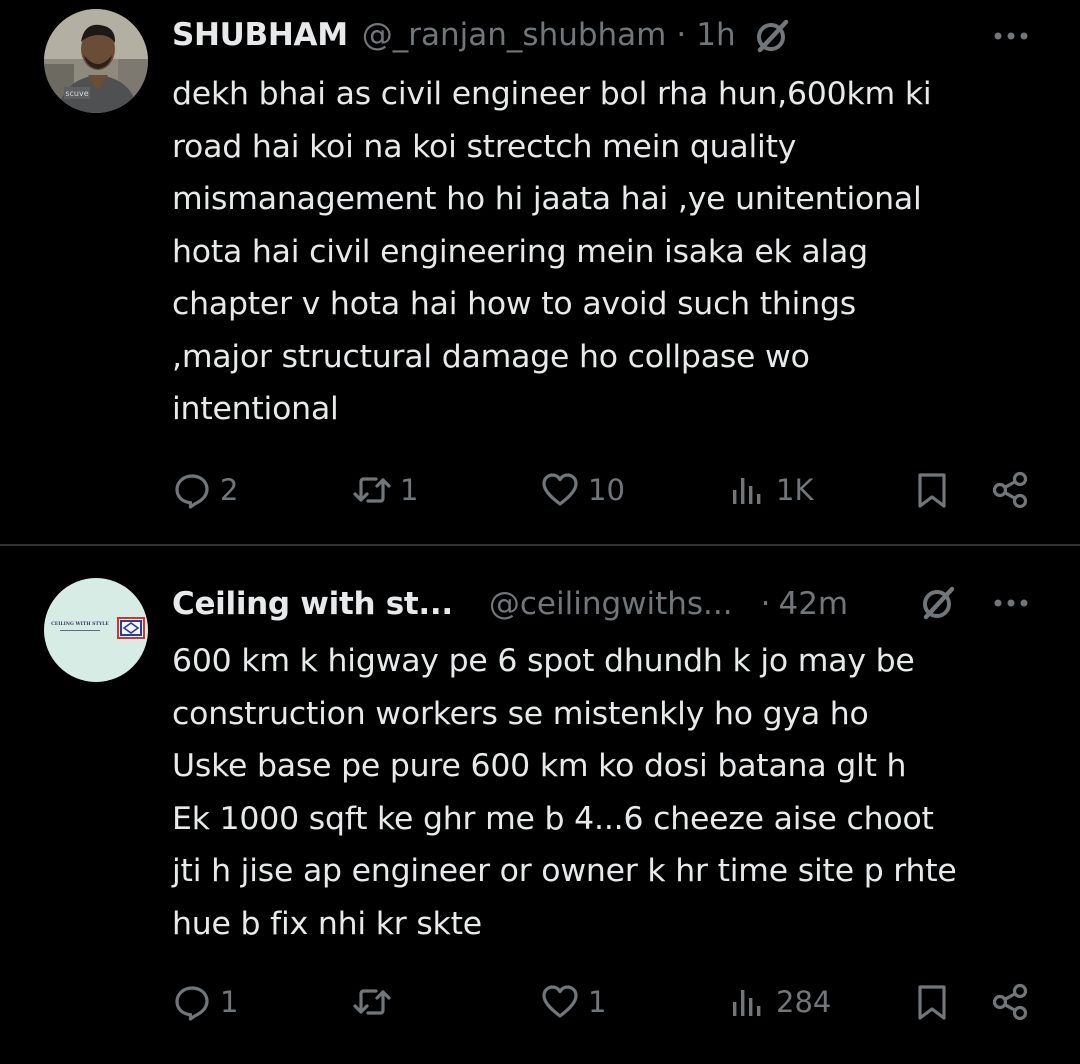 Image resolution: width=1080 pixels, height=1064 pixels. Describe the element at coordinates (229, 490) in the screenshot. I see `reply-count: 2` at that location.